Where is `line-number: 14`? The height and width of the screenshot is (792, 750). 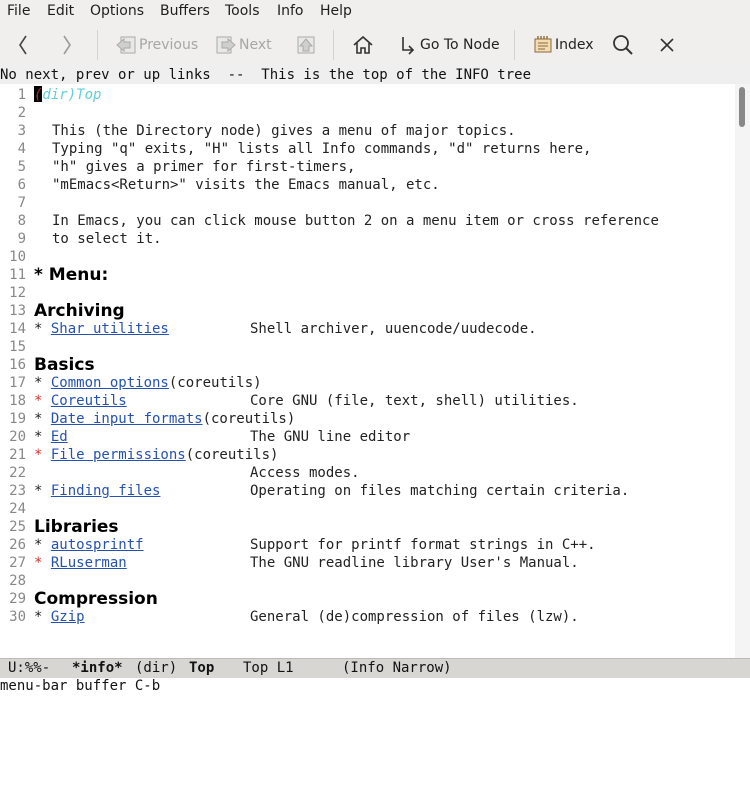
line-number: 14 is located at coordinates (17, 329).